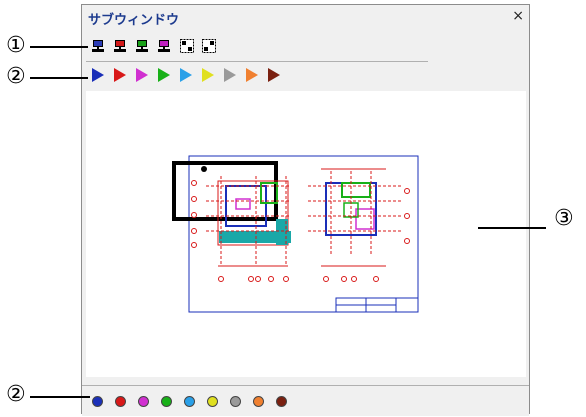  What do you see at coordinates (16, 394) in the screenshot?
I see `callout-2-bottom: ②` at bounding box center [16, 394].